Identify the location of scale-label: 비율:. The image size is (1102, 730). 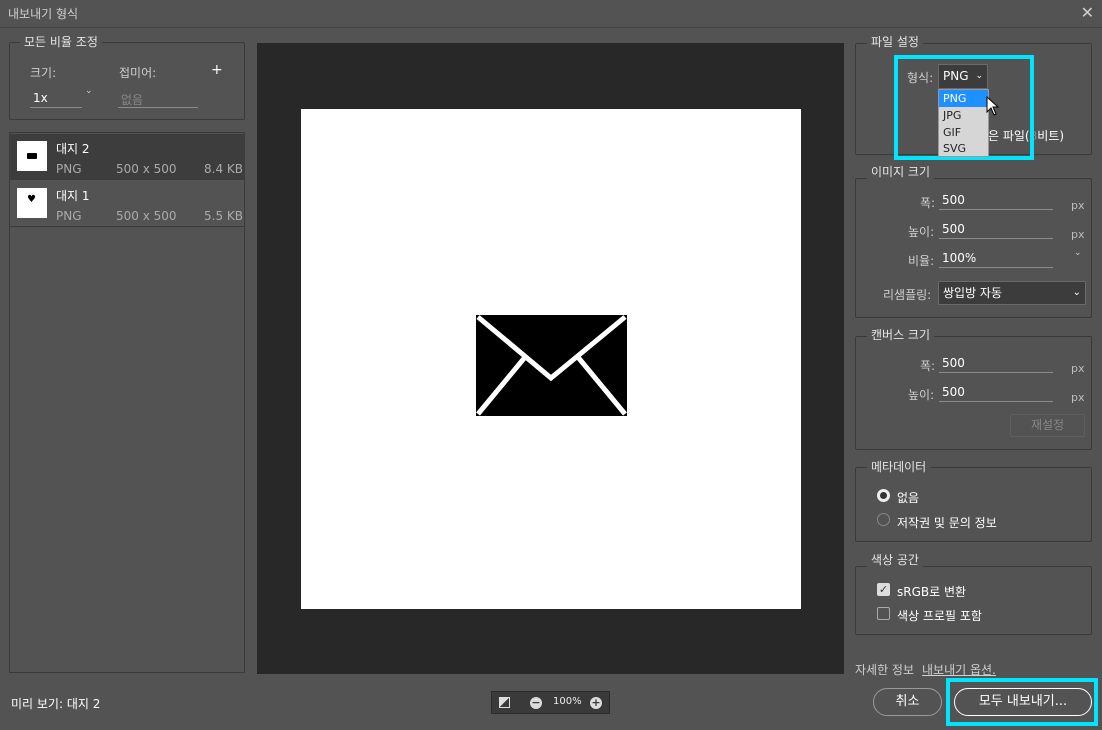
(921, 261).